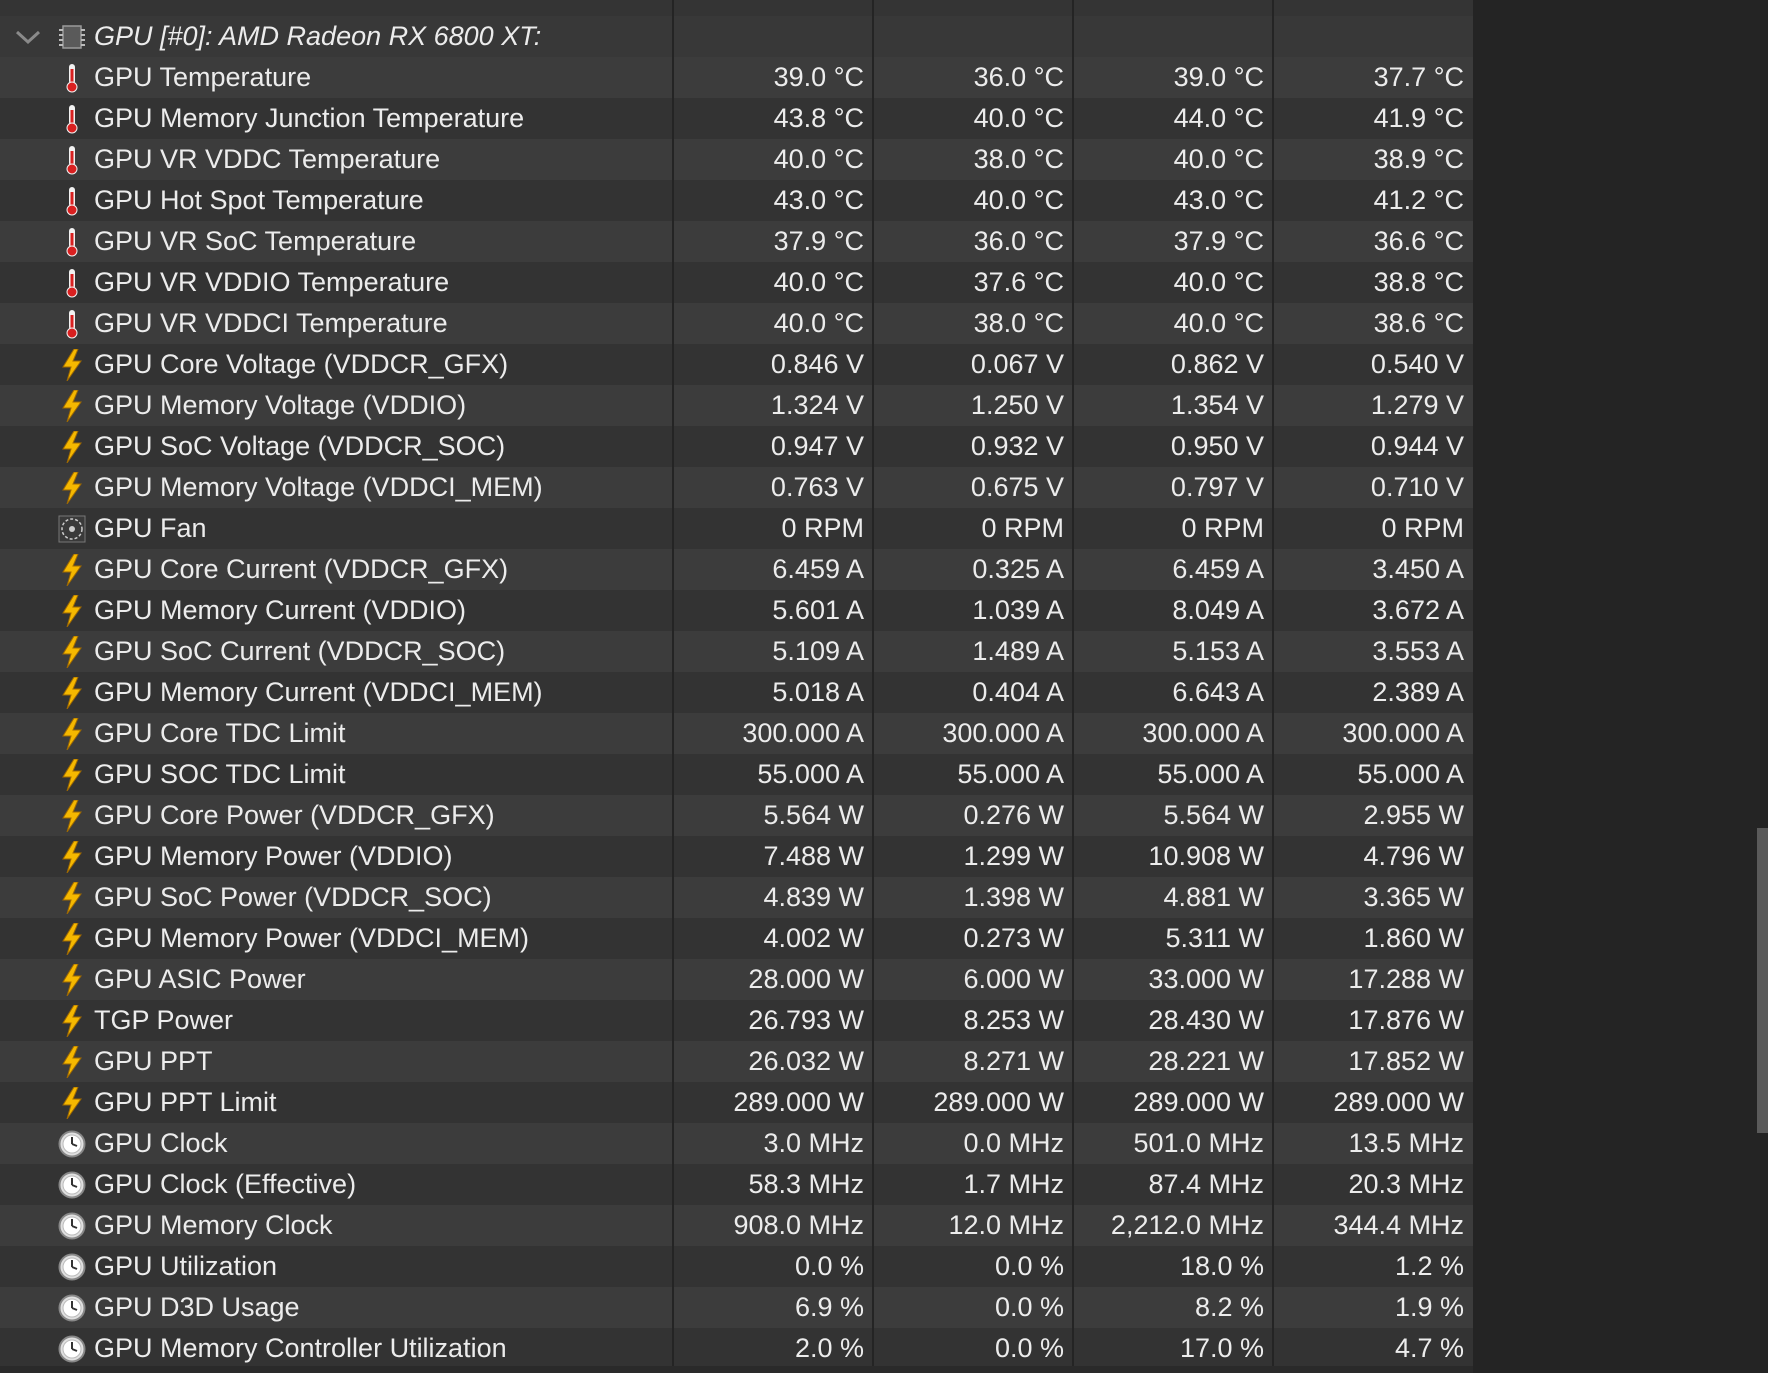 This screenshot has width=1768, height=1373. Describe the element at coordinates (972, 1061) in the screenshot. I see `sensor-value: 8.271 W` at that location.